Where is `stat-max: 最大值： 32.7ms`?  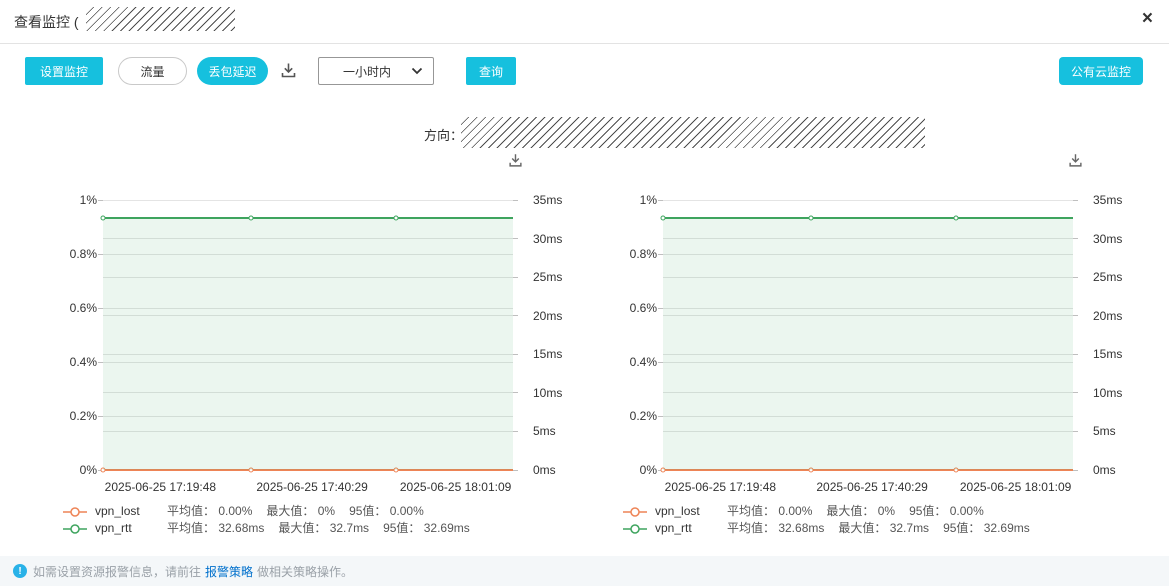 stat-max: 最大值： 32.7ms is located at coordinates (884, 528).